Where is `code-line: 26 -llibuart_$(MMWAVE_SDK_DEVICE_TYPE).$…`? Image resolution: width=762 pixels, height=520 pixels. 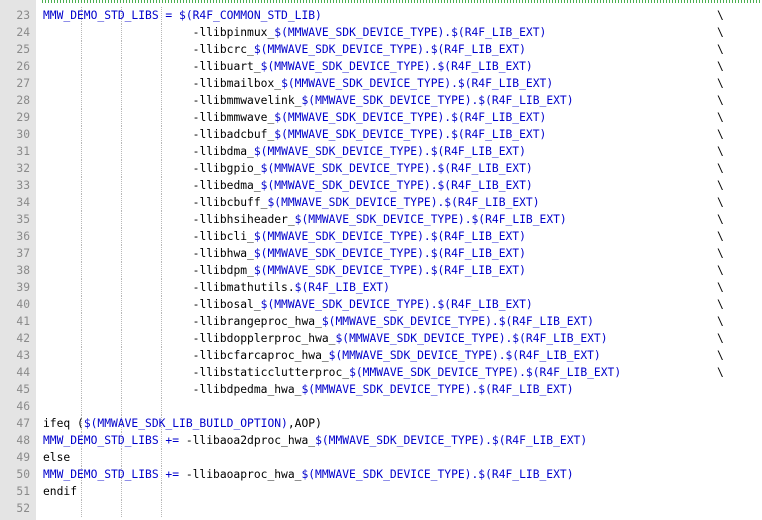
code-line: 26 -llibuart_$(MMWAVE_SDK_DEVICE_TYPE).$… is located at coordinates (381, 66).